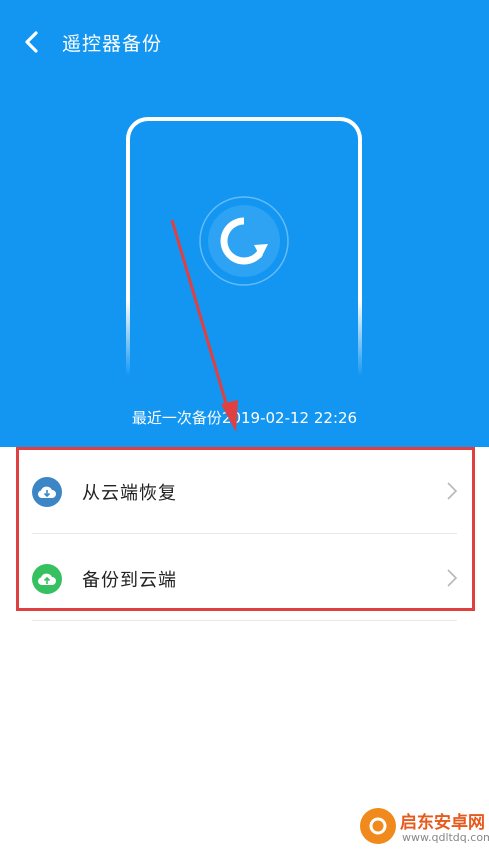  What do you see at coordinates (244, 577) in the screenshot?
I see `backup-to-cloud-item: 备份到云端` at bounding box center [244, 577].